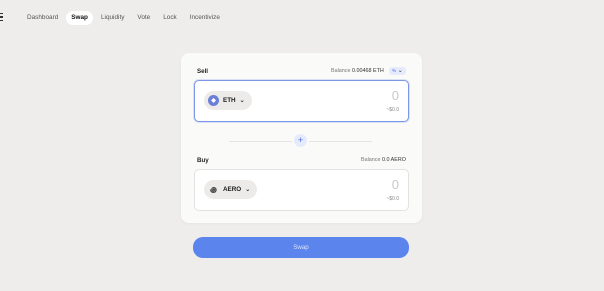 Image resolution: width=604 pixels, height=291 pixels. What do you see at coordinates (301, 247) in the screenshot?
I see `swap-button: Swap` at bounding box center [301, 247].